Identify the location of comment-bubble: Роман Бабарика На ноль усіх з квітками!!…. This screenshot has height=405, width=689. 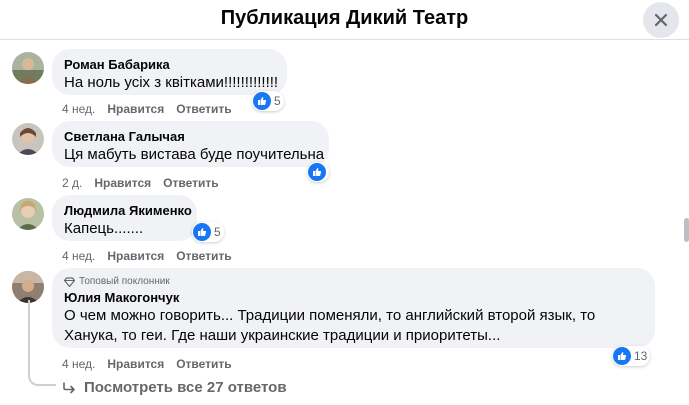
(169, 72).